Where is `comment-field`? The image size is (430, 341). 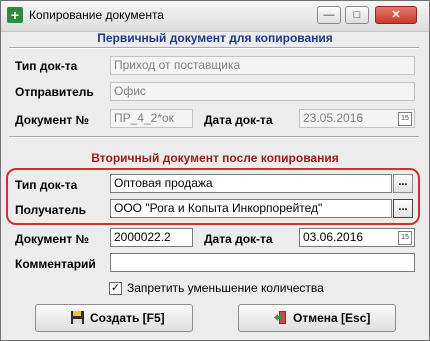
comment-field is located at coordinates (262, 262).